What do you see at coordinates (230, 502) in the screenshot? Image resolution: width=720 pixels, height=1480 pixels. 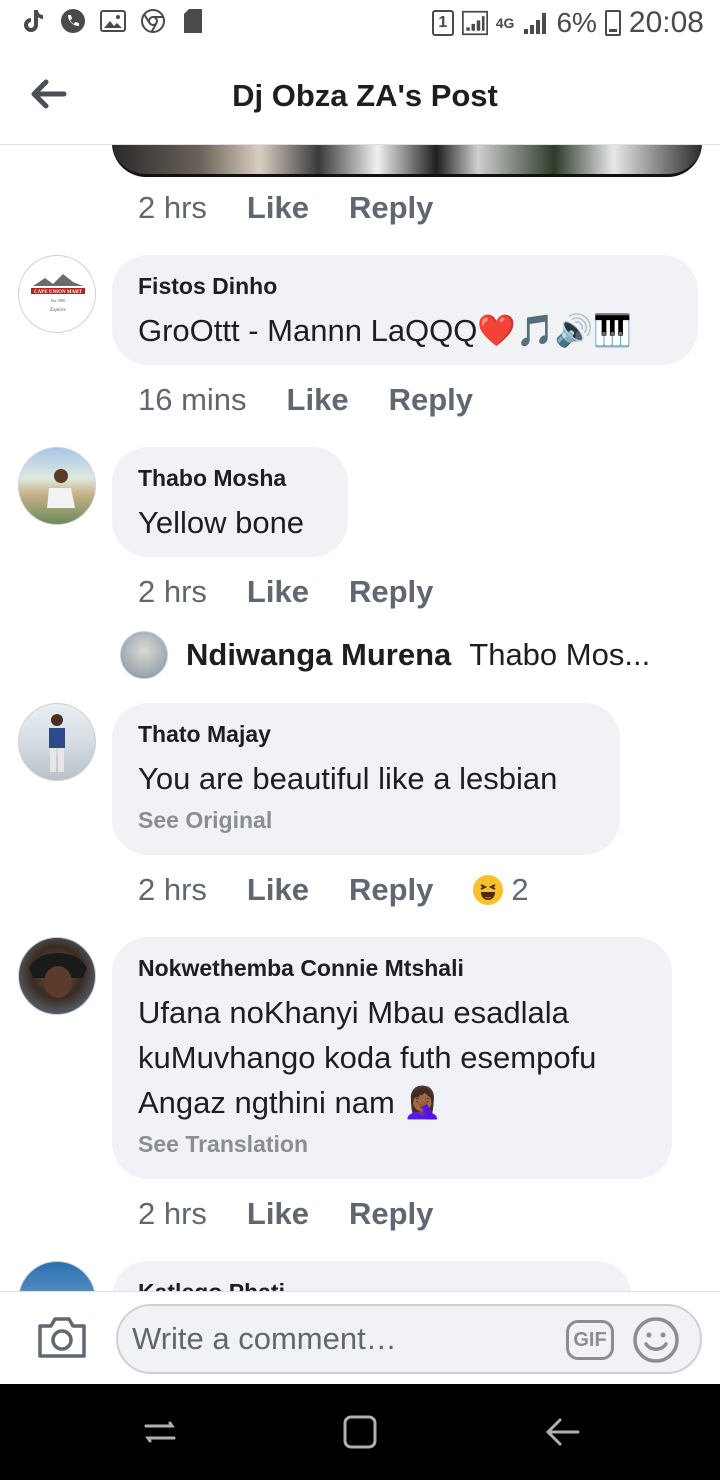 I see `comment-bubble: Thabo Mosha Yellow bone` at bounding box center [230, 502].